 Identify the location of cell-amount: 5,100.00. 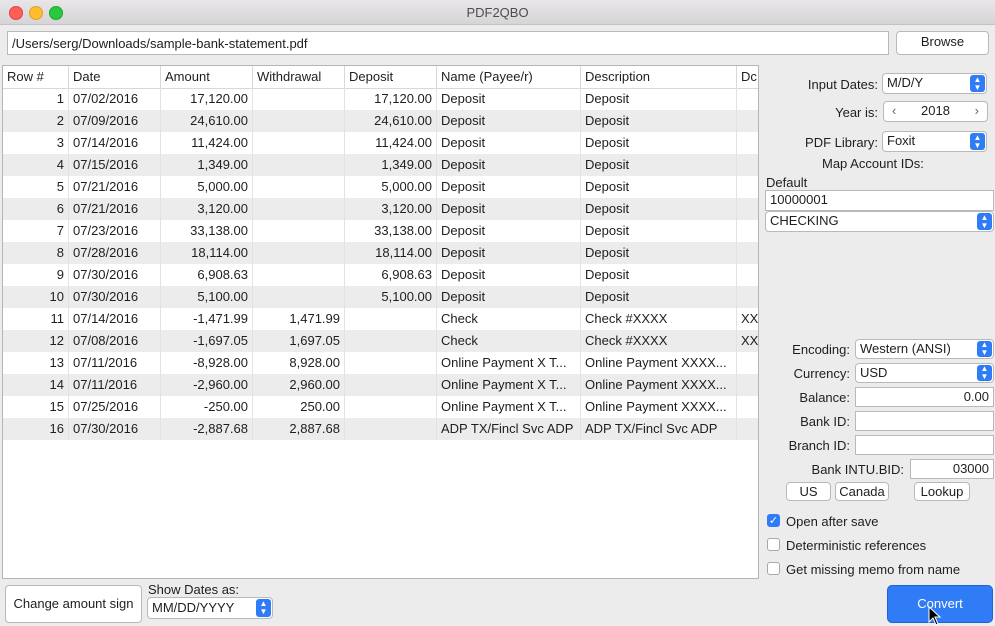
(207, 297).